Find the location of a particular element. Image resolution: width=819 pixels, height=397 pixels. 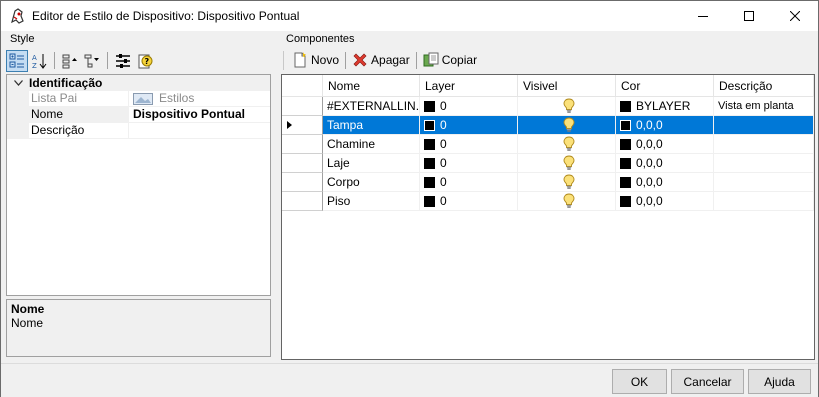

alphabetical-view-button: A Z is located at coordinates (39, 61).